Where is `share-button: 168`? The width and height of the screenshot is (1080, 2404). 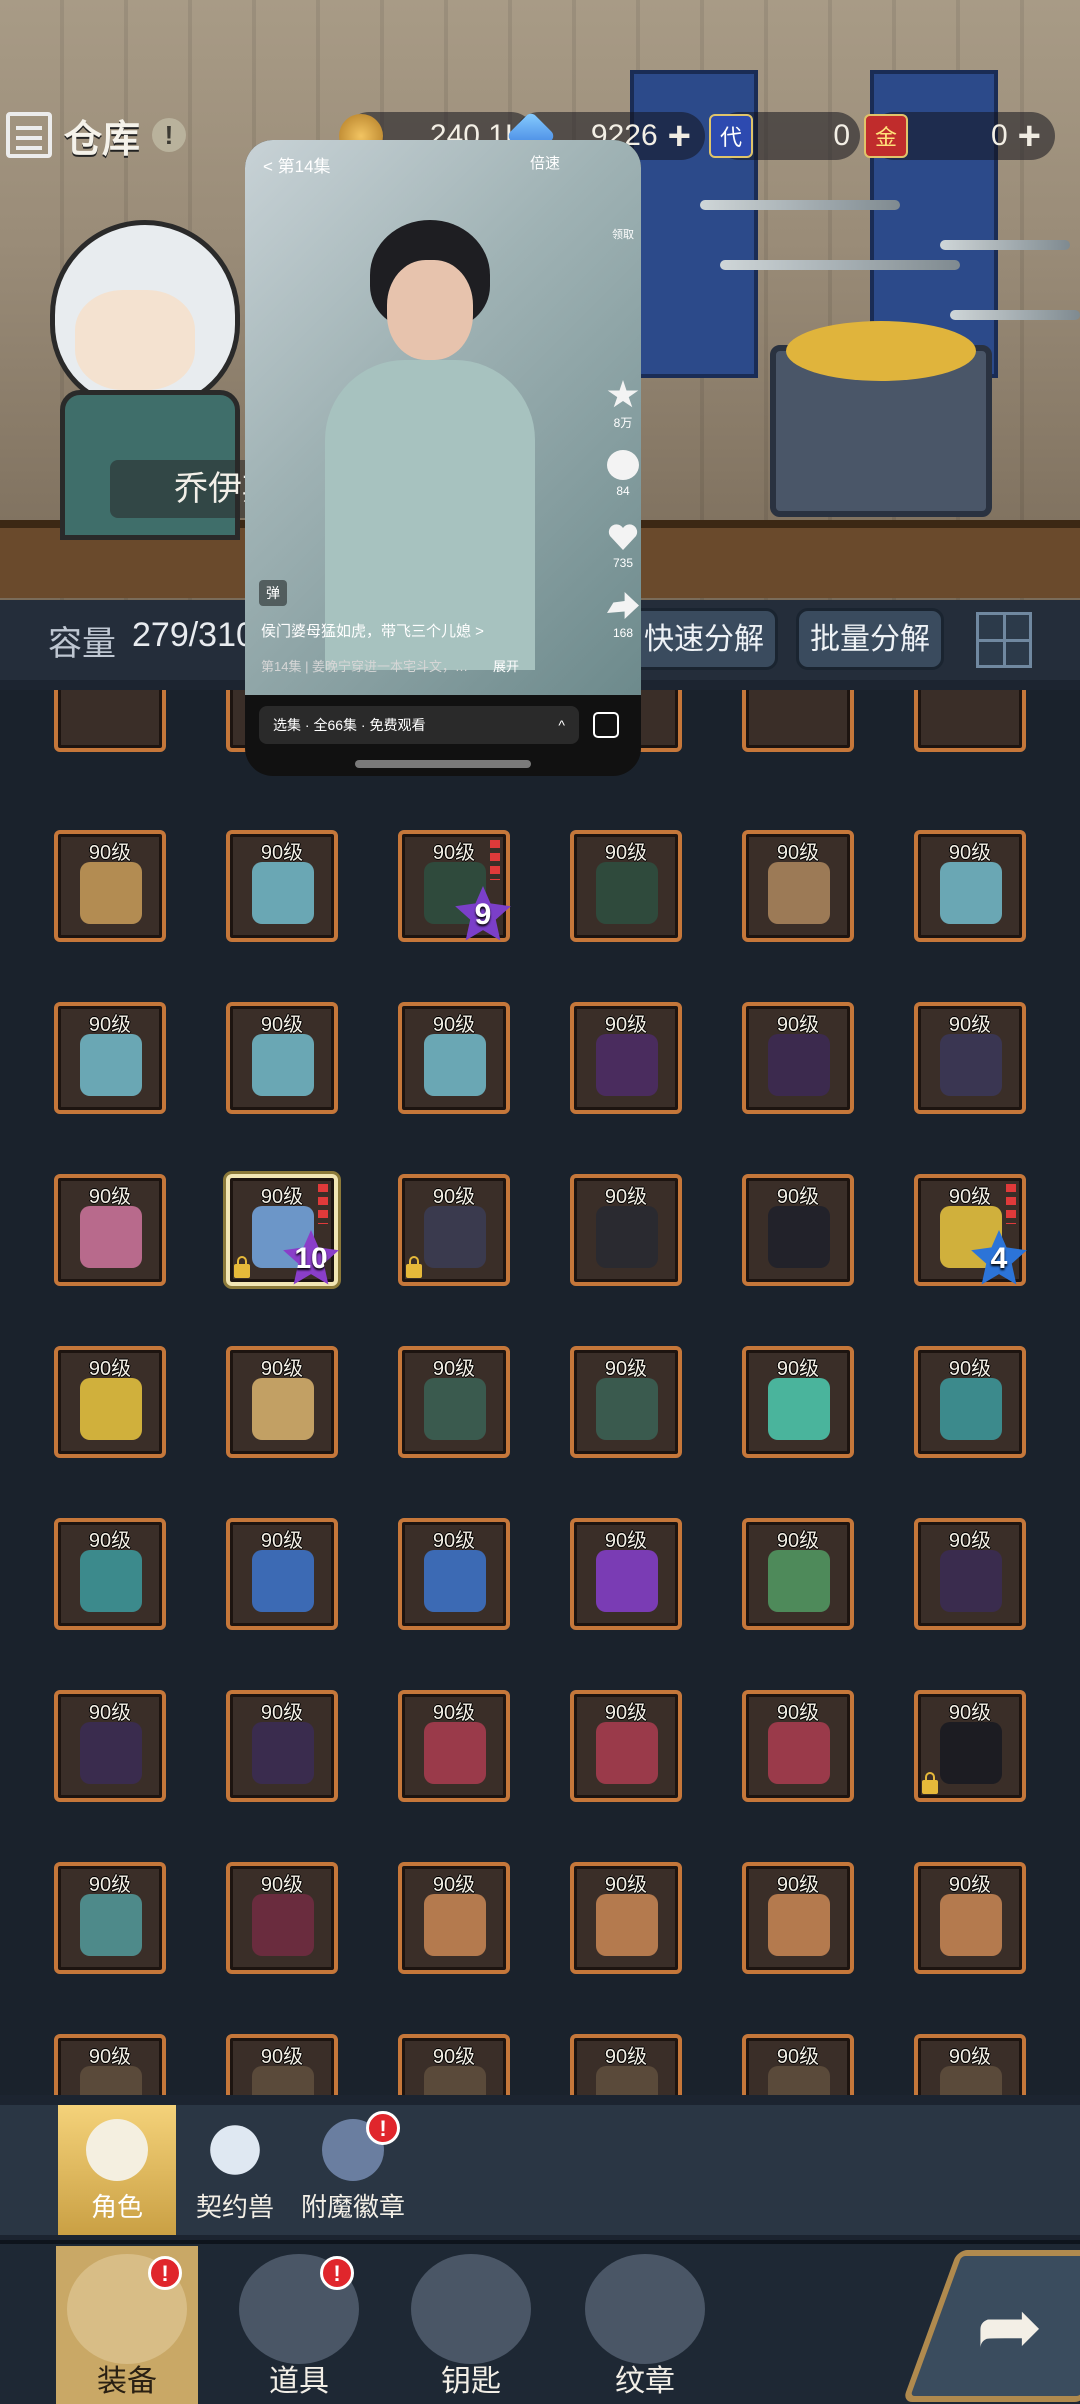 share-button: 168 is located at coordinates (623, 616).